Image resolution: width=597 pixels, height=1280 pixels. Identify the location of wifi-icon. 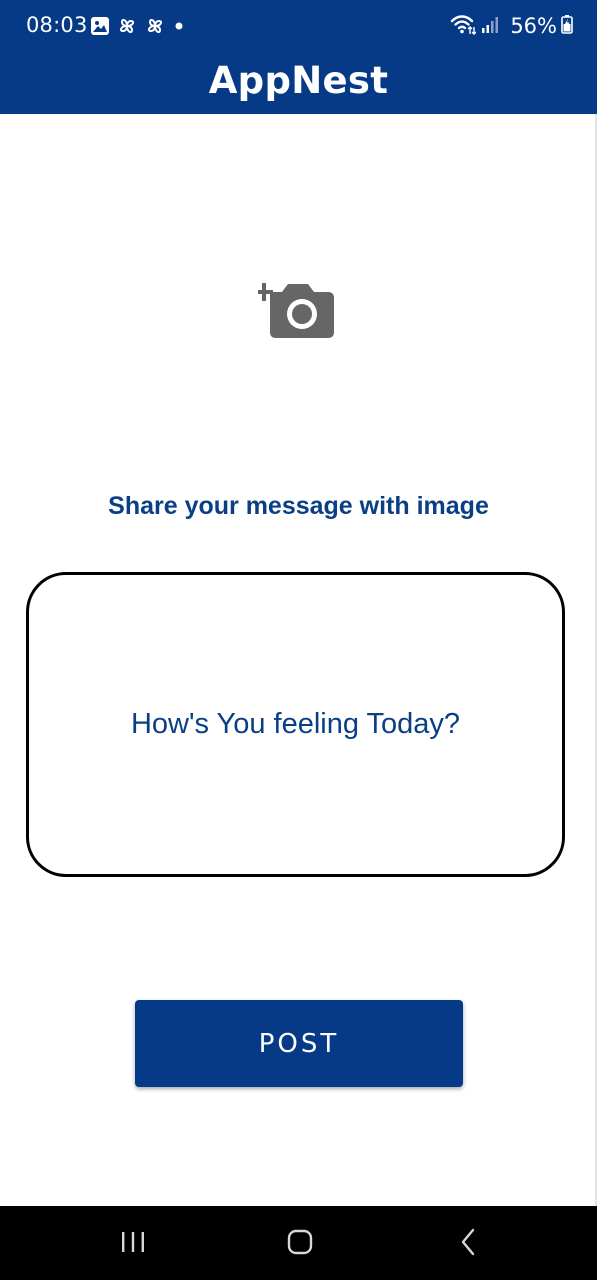
(463, 26).